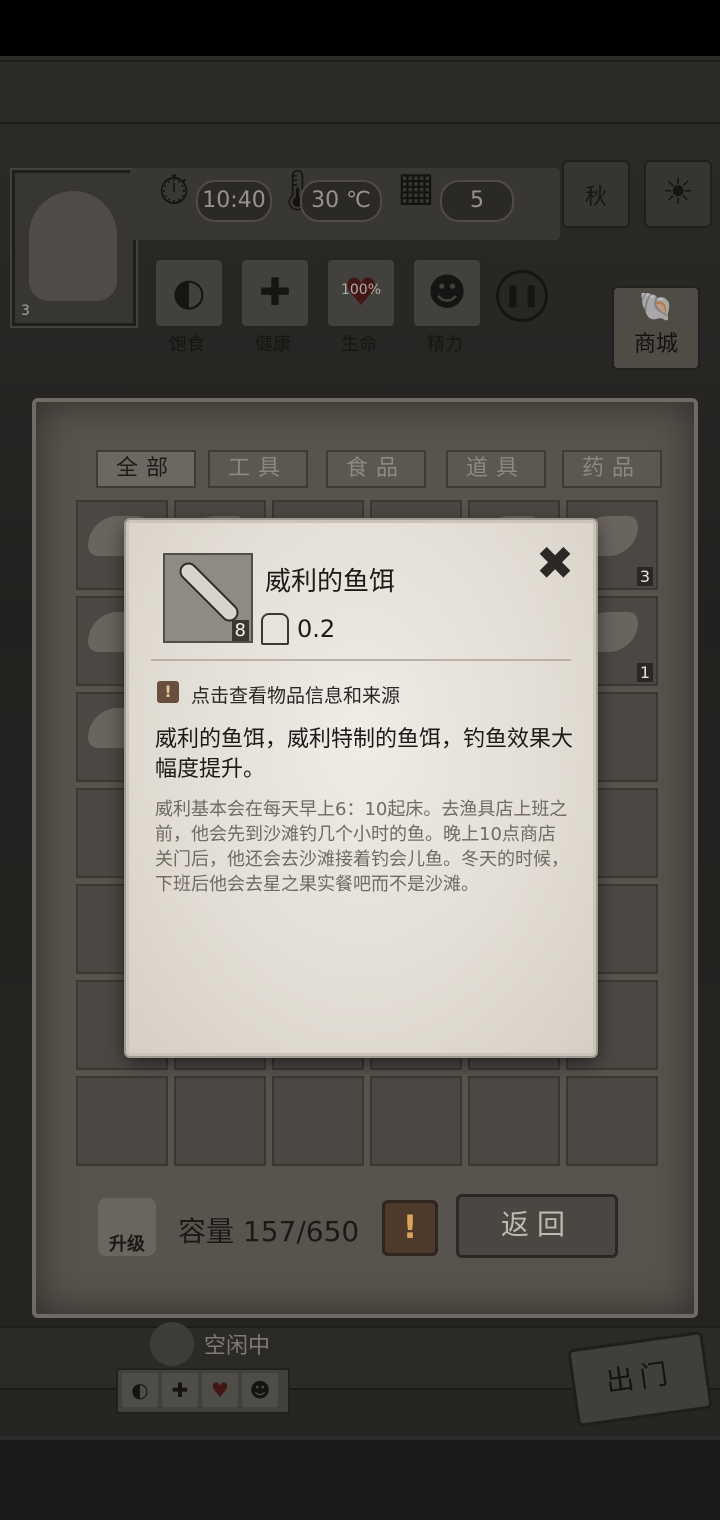 This screenshot has height=1520, width=720. I want to click on weight-icon, so click(275, 629).